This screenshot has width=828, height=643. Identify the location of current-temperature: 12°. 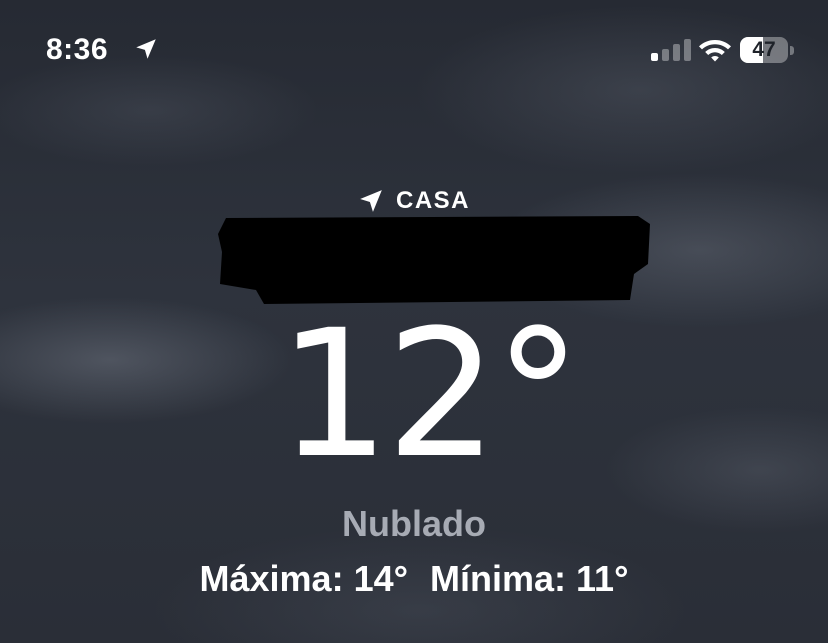
(430, 394).